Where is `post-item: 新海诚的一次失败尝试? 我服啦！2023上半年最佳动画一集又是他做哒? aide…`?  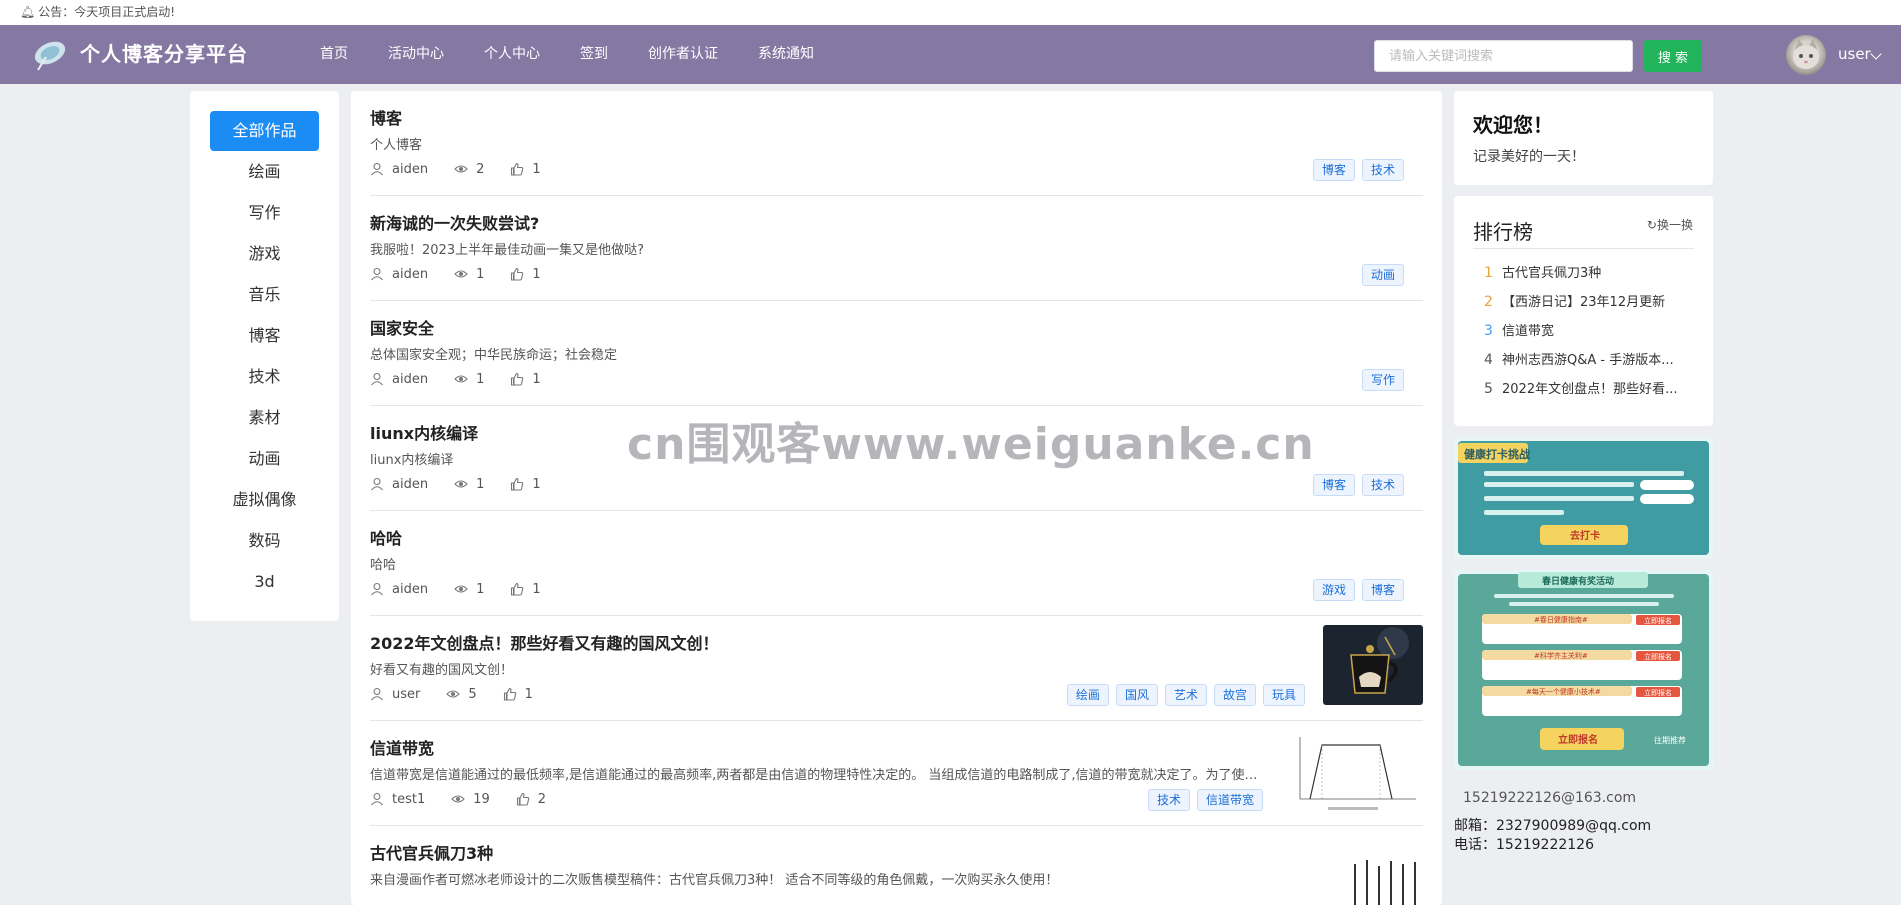 post-item: 新海诚的一次失败尝试? 我服啦！2023上半年最佳动画一集又是他做哒? aide… is located at coordinates (896, 248).